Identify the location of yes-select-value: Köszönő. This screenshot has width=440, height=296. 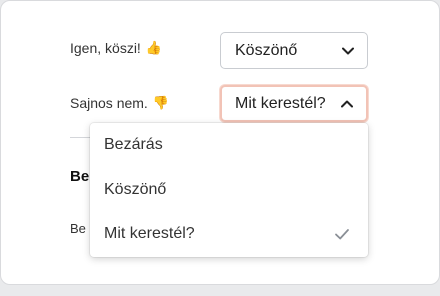
(266, 50).